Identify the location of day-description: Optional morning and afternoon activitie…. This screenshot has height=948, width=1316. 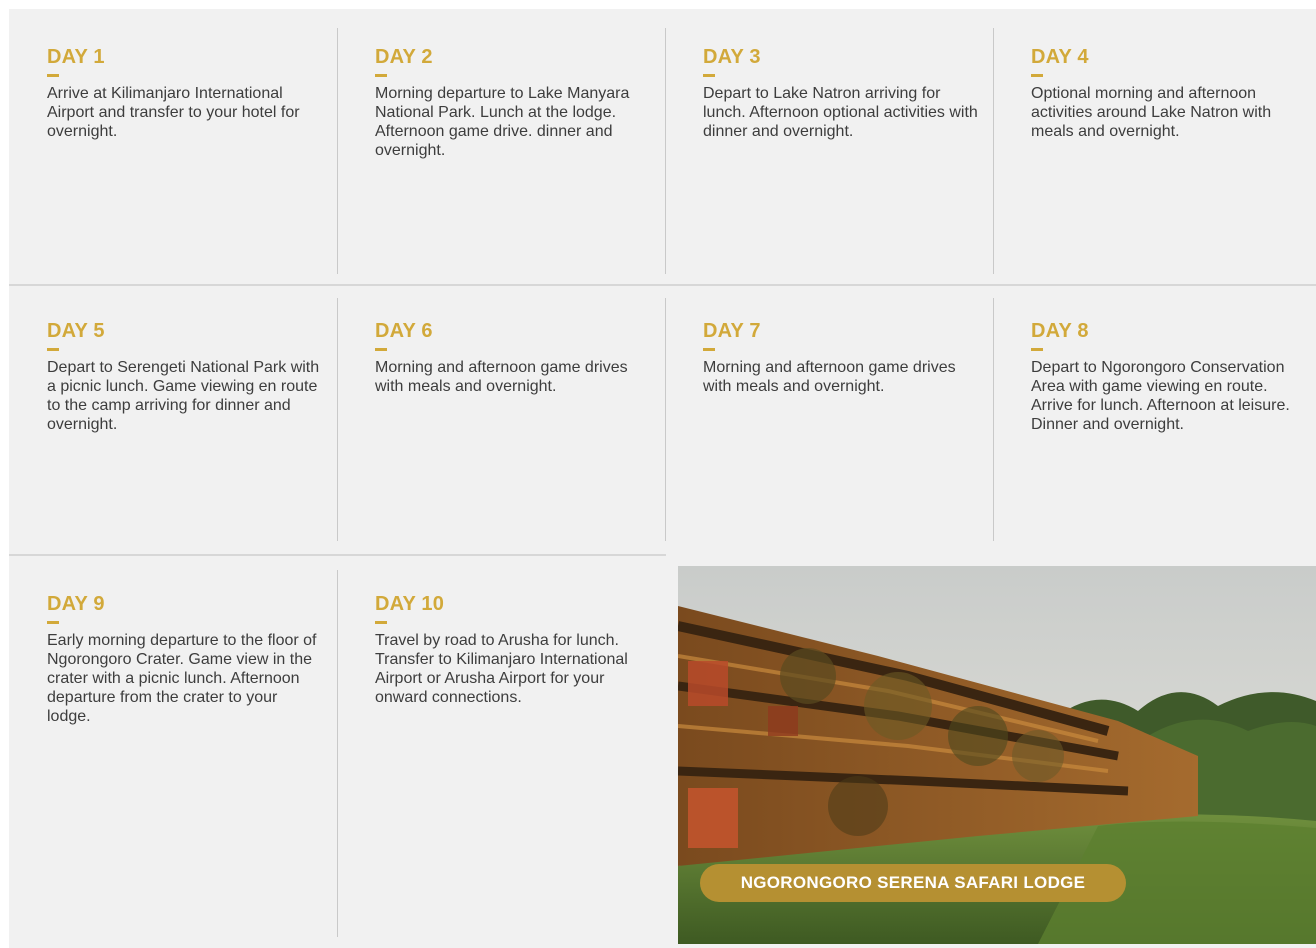
(1151, 112).